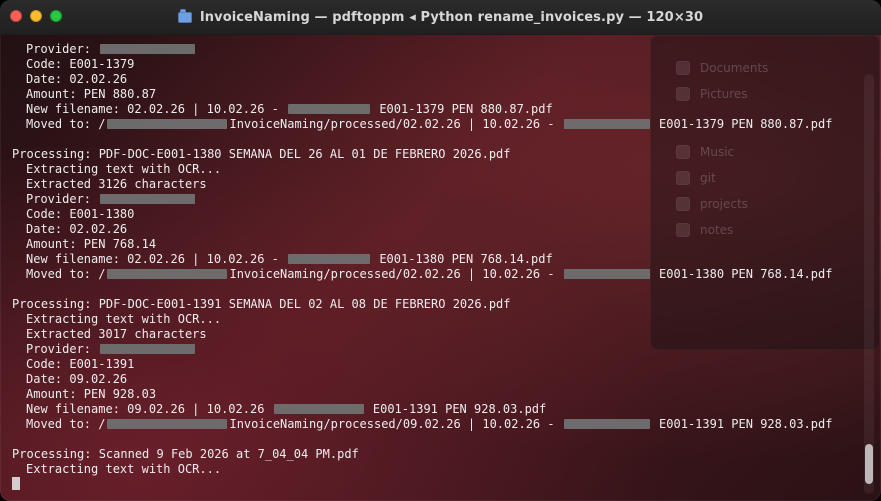  What do you see at coordinates (80, 64) in the screenshot?
I see `terminal-line-text: Code: E001-1379` at bounding box center [80, 64].